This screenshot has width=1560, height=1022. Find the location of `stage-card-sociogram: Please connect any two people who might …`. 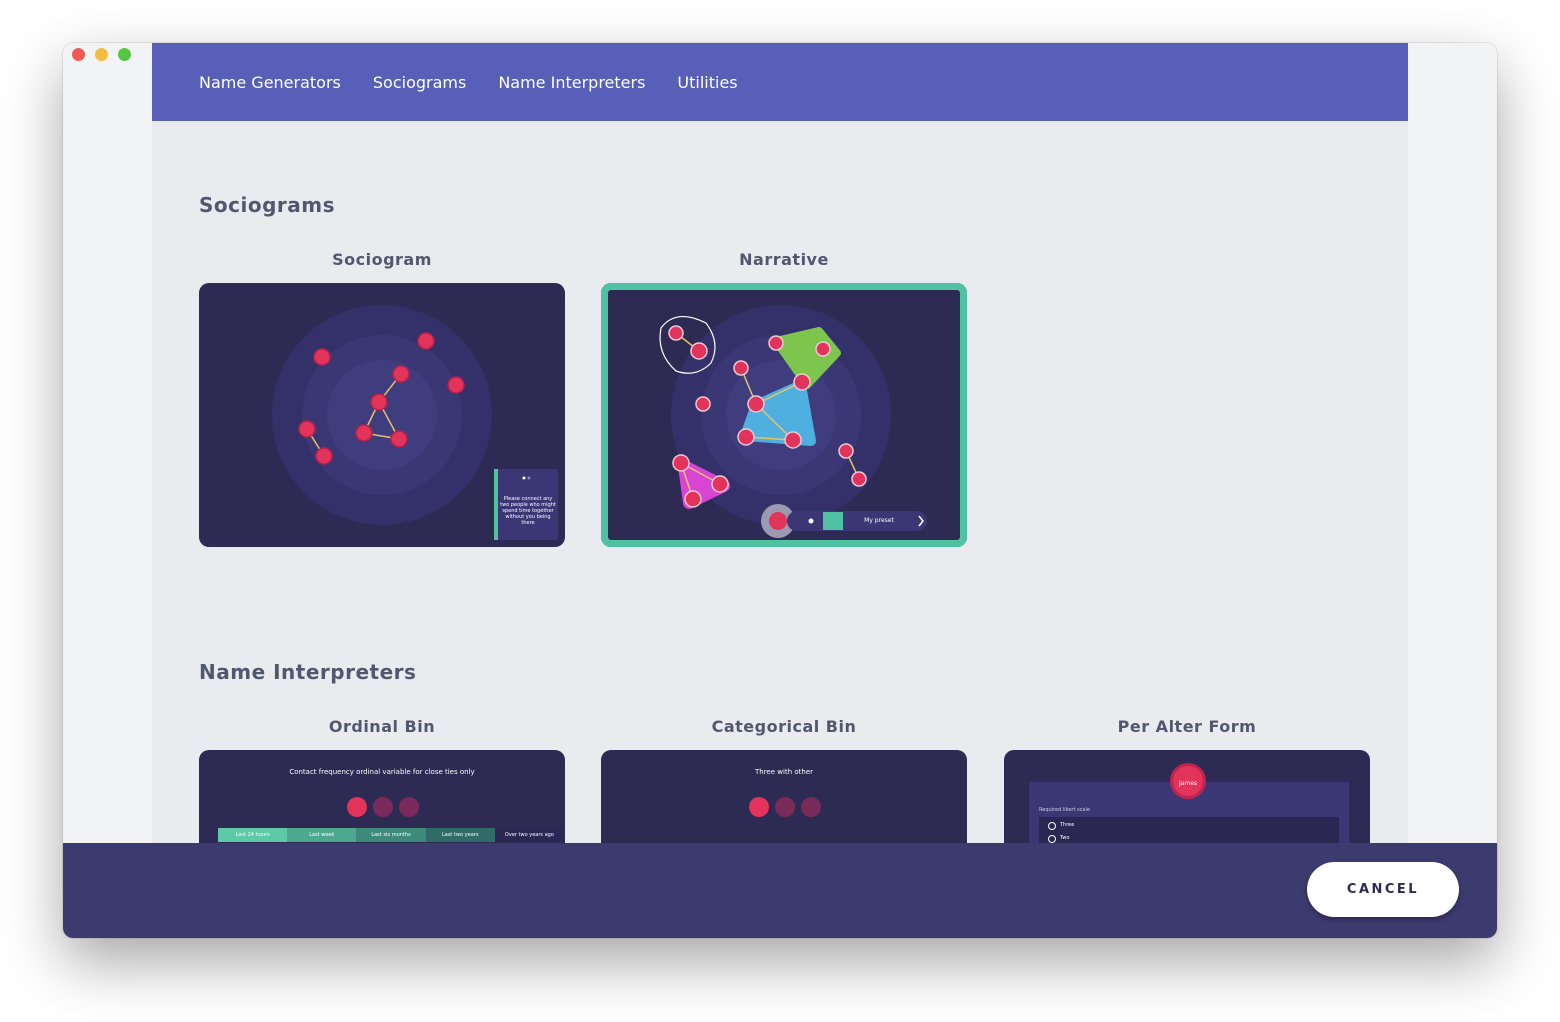

stage-card-sociogram: Please connect any two people who might … is located at coordinates (382, 415).